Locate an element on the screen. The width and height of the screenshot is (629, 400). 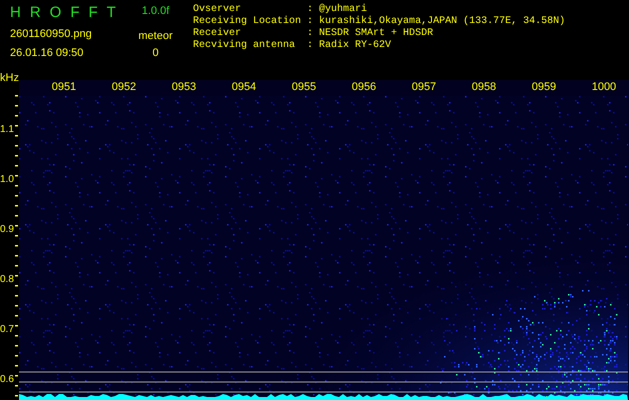
info-value: kurashiki,Okayama,JAPAN (133.77E, 34.58N) is located at coordinates (442, 22).